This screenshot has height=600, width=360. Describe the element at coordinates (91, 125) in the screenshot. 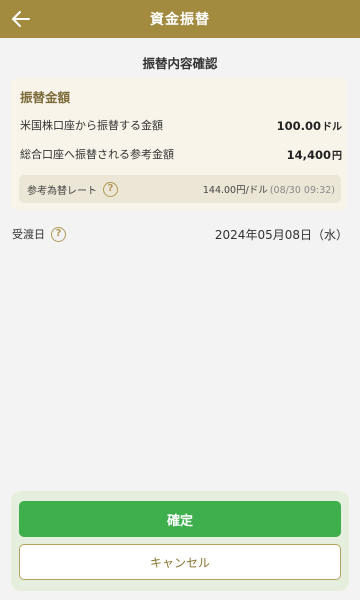

I see `transfer-from-label: 米国株口座から振替する金額` at that location.